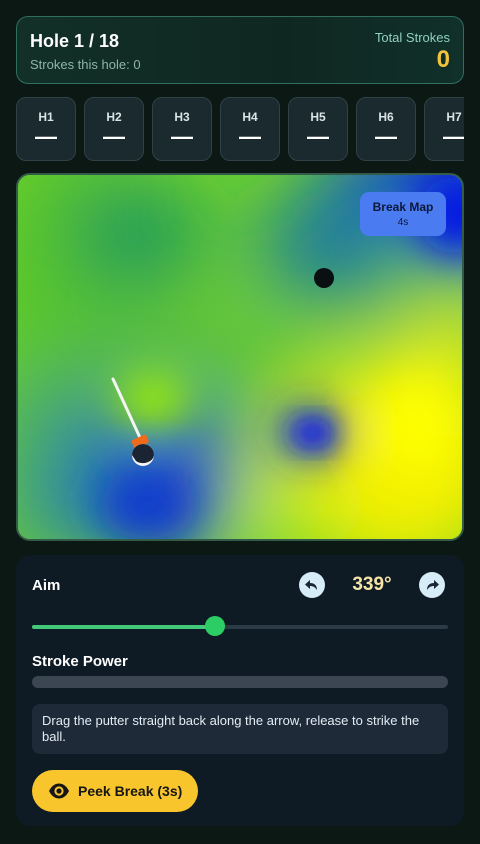 This screenshot has height=844, width=480. What do you see at coordinates (240, 682) in the screenshot?
I see `stroke-power-meter` at bounding box center [240, 682].